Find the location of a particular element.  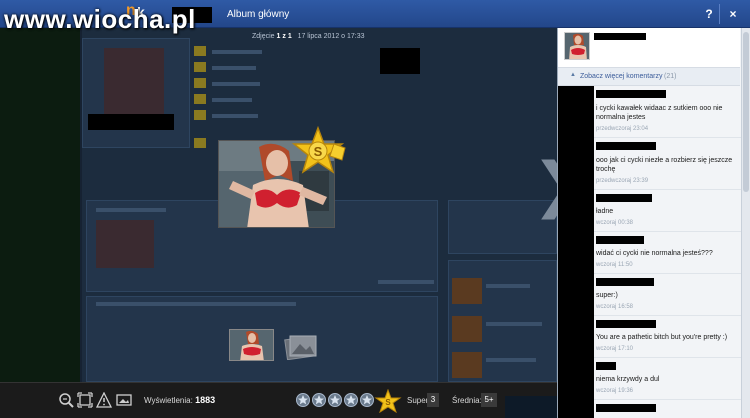

photo-index: 1 z 1 is located at coordinates (284, 36).